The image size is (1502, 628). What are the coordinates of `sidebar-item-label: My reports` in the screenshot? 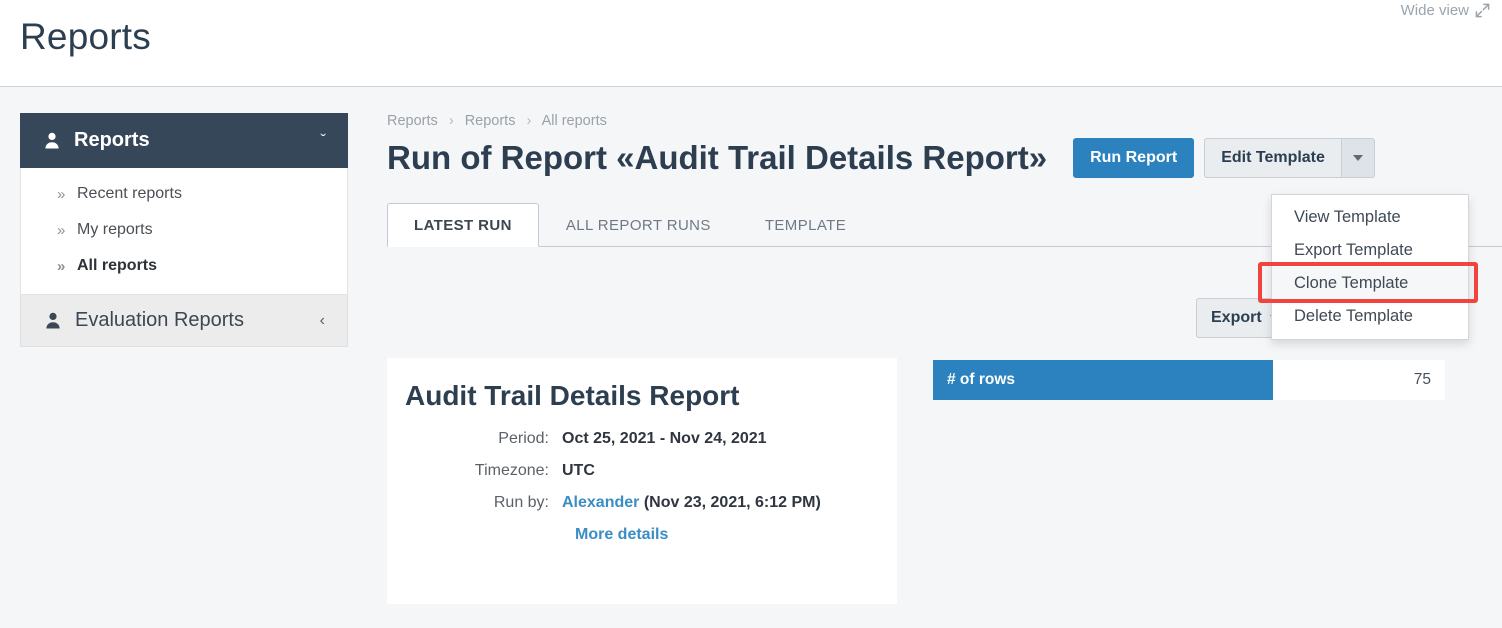 It's located at (115, 229).